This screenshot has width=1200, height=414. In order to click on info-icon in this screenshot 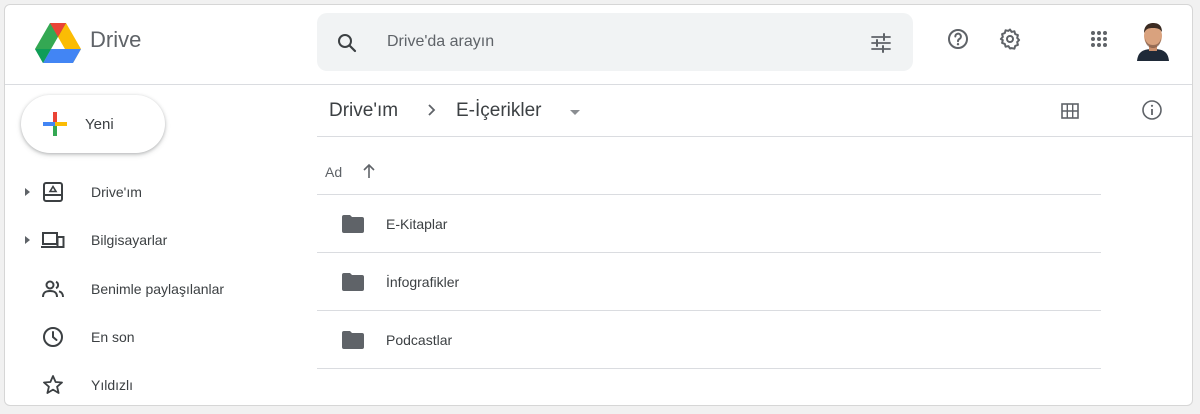, I will do `click(1152, 110)`.